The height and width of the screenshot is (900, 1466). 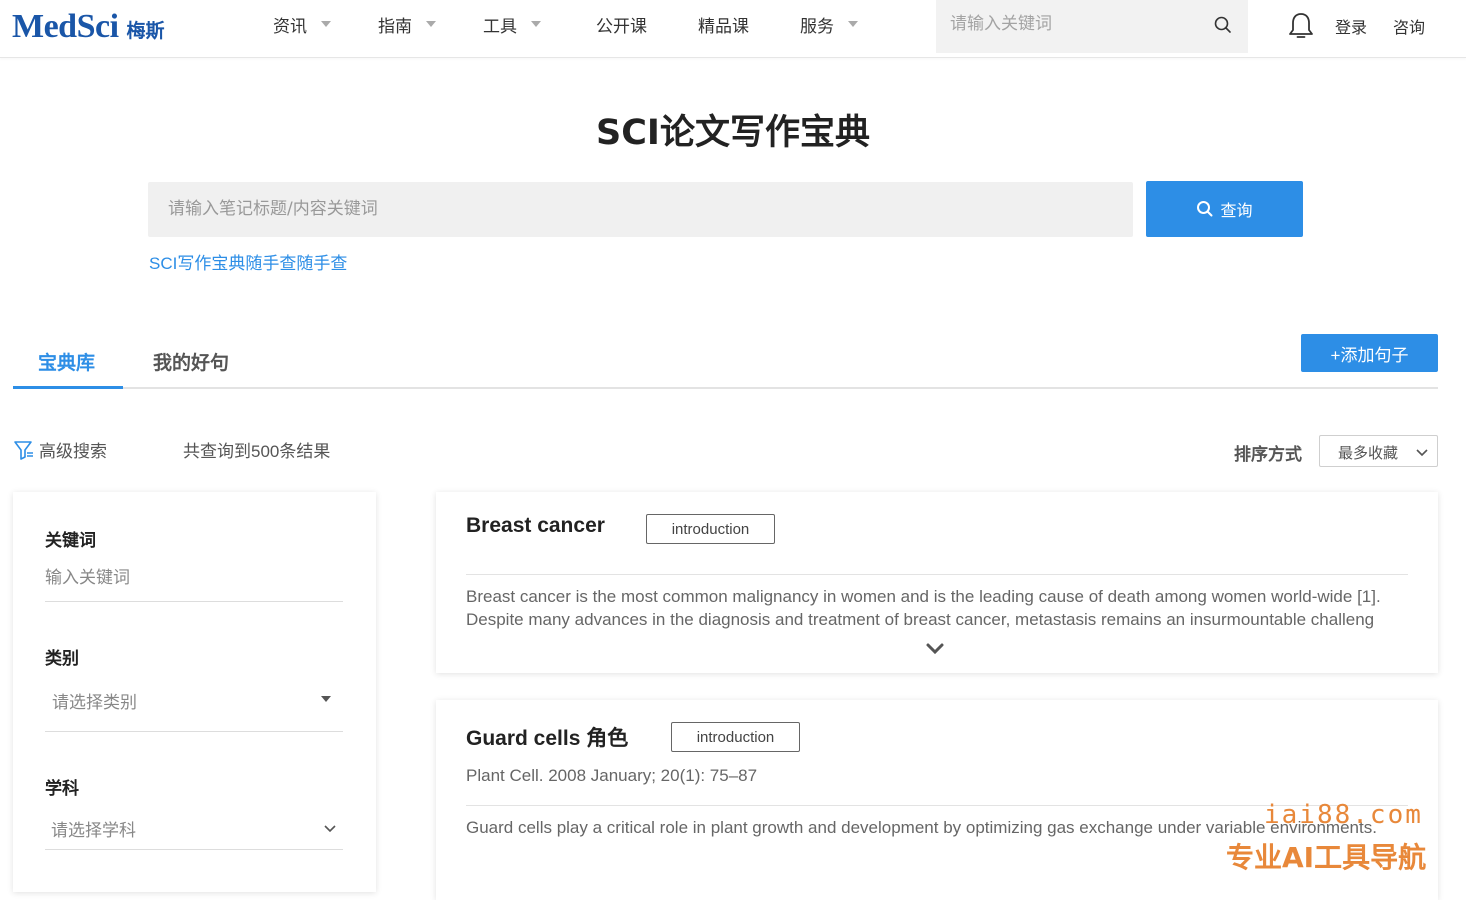 I want to click on keyword-label: 关键词, so click(x=70, y=540).